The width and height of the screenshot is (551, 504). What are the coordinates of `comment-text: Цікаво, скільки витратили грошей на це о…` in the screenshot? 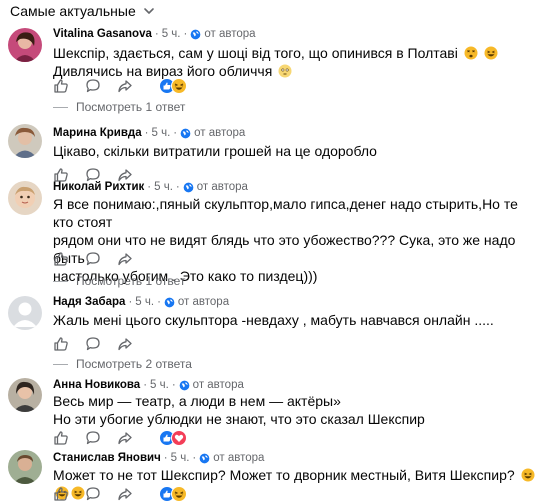 It's located at (295, 151).